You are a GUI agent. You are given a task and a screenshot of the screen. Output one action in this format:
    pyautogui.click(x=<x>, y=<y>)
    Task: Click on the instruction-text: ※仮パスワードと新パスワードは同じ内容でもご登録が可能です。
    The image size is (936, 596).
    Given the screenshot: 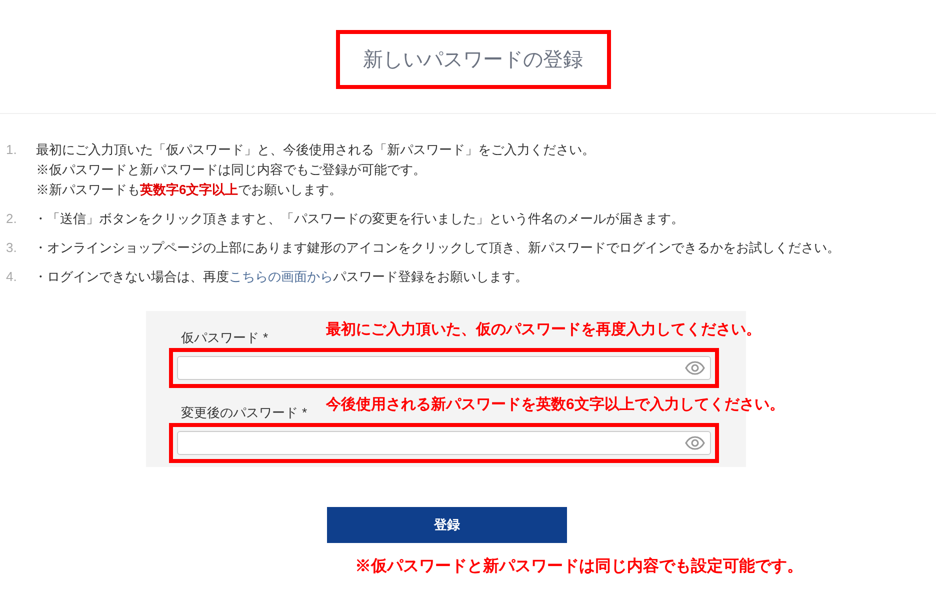 What is the action you would take?
    pyautogui.click(x=231, y=170)
    